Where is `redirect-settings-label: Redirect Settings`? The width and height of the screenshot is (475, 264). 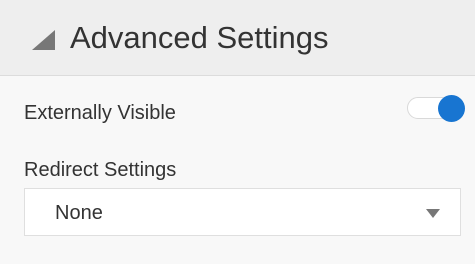
redirect-settings-label: Redirect Settings is located at coordinates (100, 170).